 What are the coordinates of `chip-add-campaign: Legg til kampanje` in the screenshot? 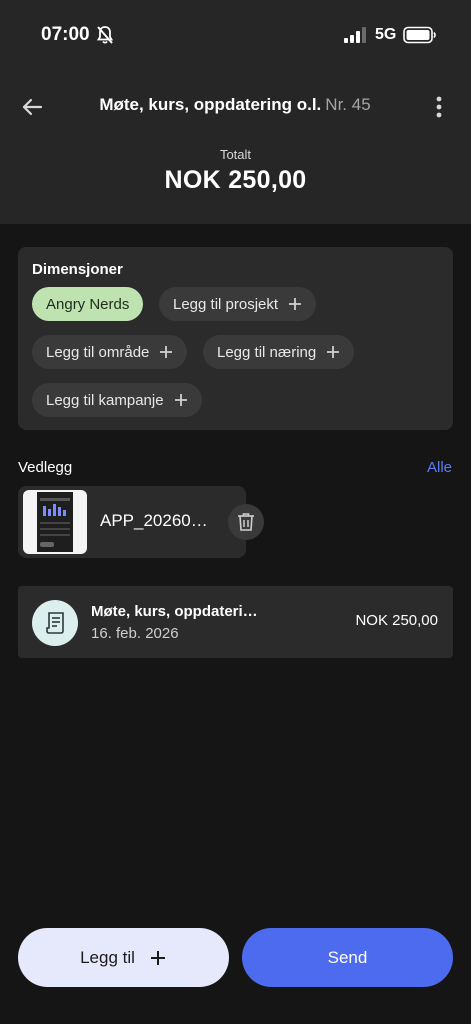 It's located at (117, 400).